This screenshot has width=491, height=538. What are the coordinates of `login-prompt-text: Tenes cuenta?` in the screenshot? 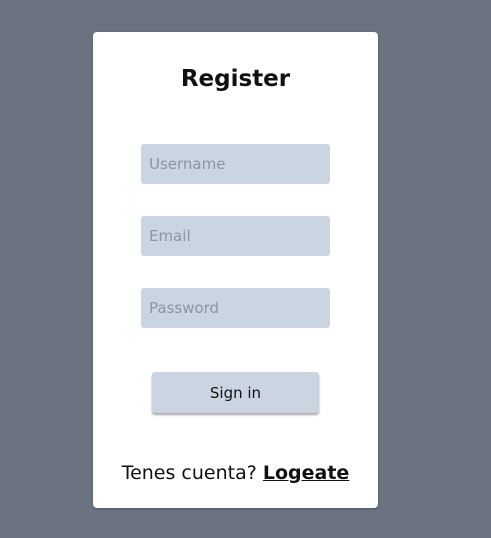 It's located at (189, 473).